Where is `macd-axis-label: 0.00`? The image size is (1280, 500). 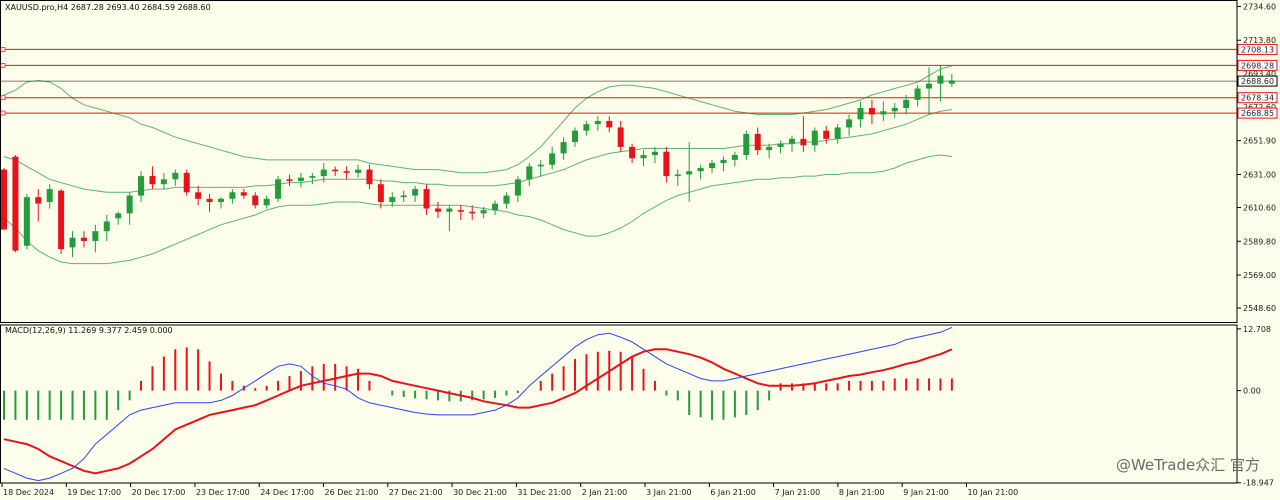 macd-axis-label: 0.00 is located at coordinates (1252, 391).